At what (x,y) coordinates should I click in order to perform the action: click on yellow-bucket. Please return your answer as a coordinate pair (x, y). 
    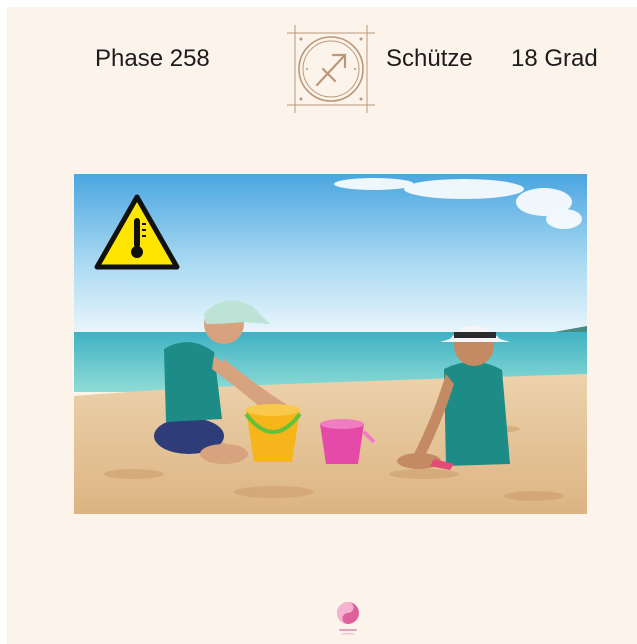
    Looking at the image, I should click on (273, 433).